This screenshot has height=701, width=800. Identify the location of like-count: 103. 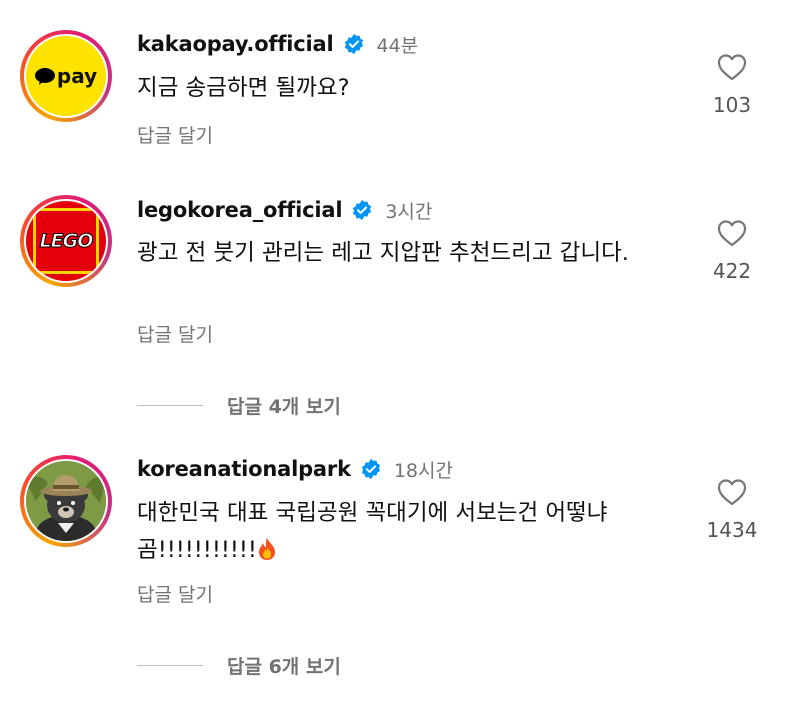
(732, 105).